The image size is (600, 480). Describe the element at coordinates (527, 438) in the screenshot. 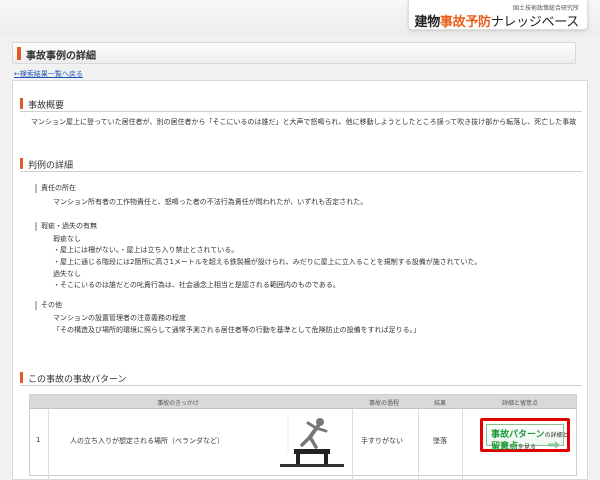

I see `button-face: 事故パターンの詳細と 留意点を見る` at that location.